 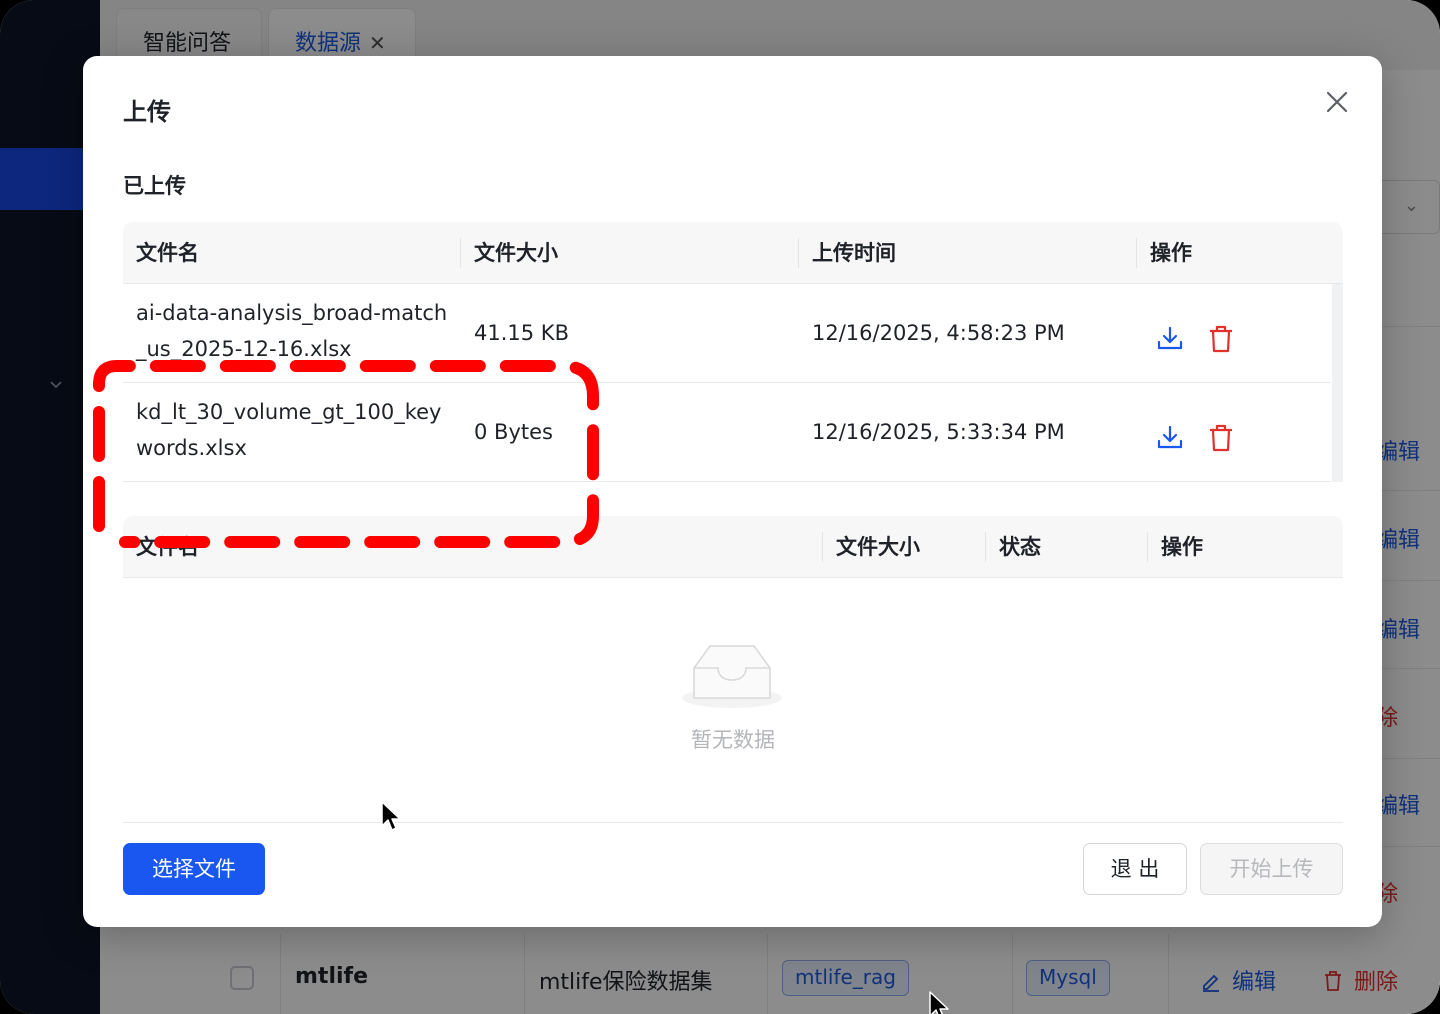 What do you see at coordinates (854, 253) in the screenshot?
I see `column-header-time: 上传时间` at bounding box center [854, 253].